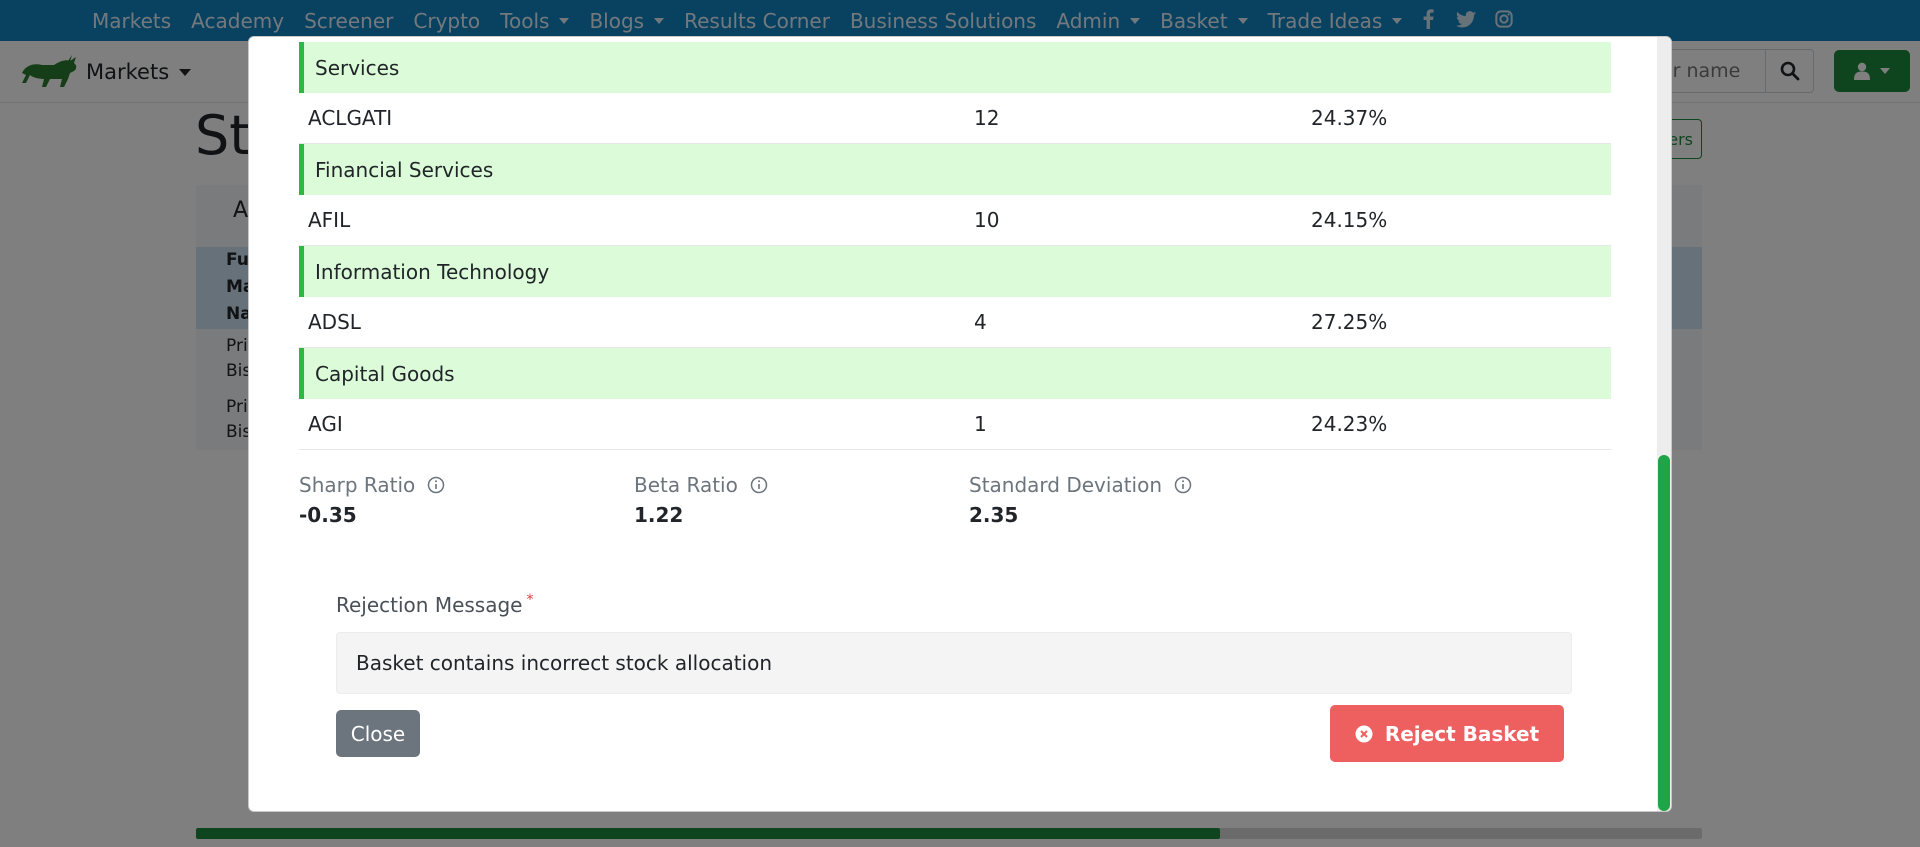 The image size is (1920, 847). What do you see at coordinates (955, 424) in the screenshot?
I see `table-row: AGI 1 24.23%` at bounding box center [955, 424].